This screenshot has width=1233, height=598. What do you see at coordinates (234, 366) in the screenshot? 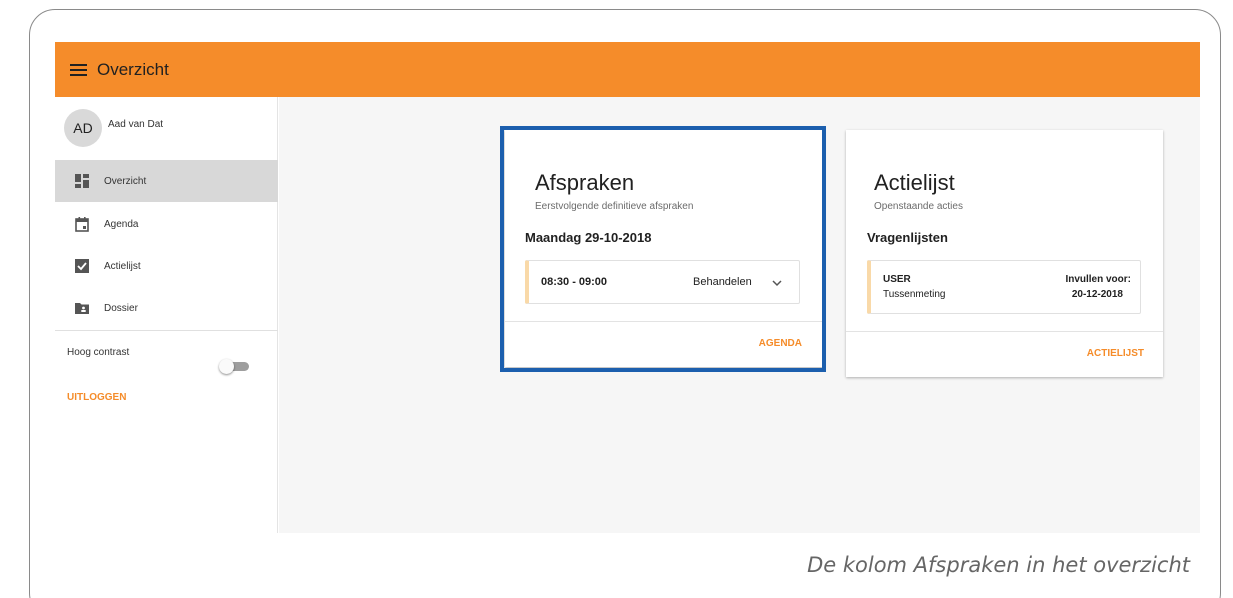
I see `high-contrast-toggle` at bounding box center [234, 366].